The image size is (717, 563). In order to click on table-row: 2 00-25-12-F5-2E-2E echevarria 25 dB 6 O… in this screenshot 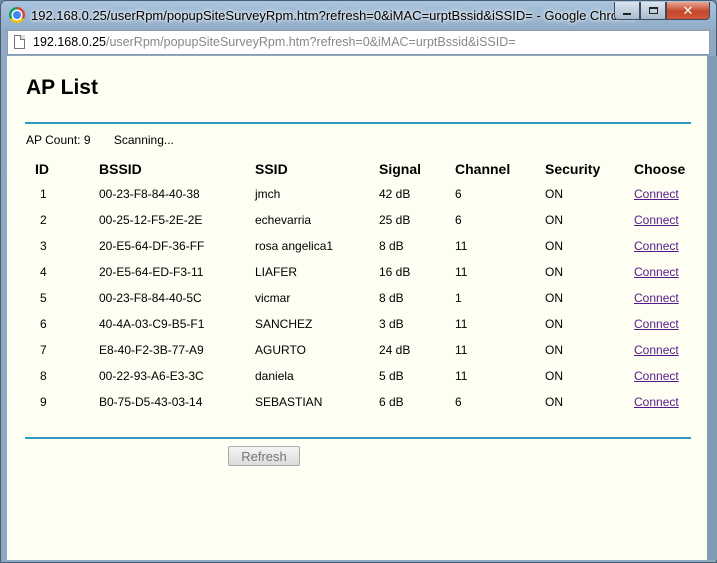, I will do `click(365, 220)`.